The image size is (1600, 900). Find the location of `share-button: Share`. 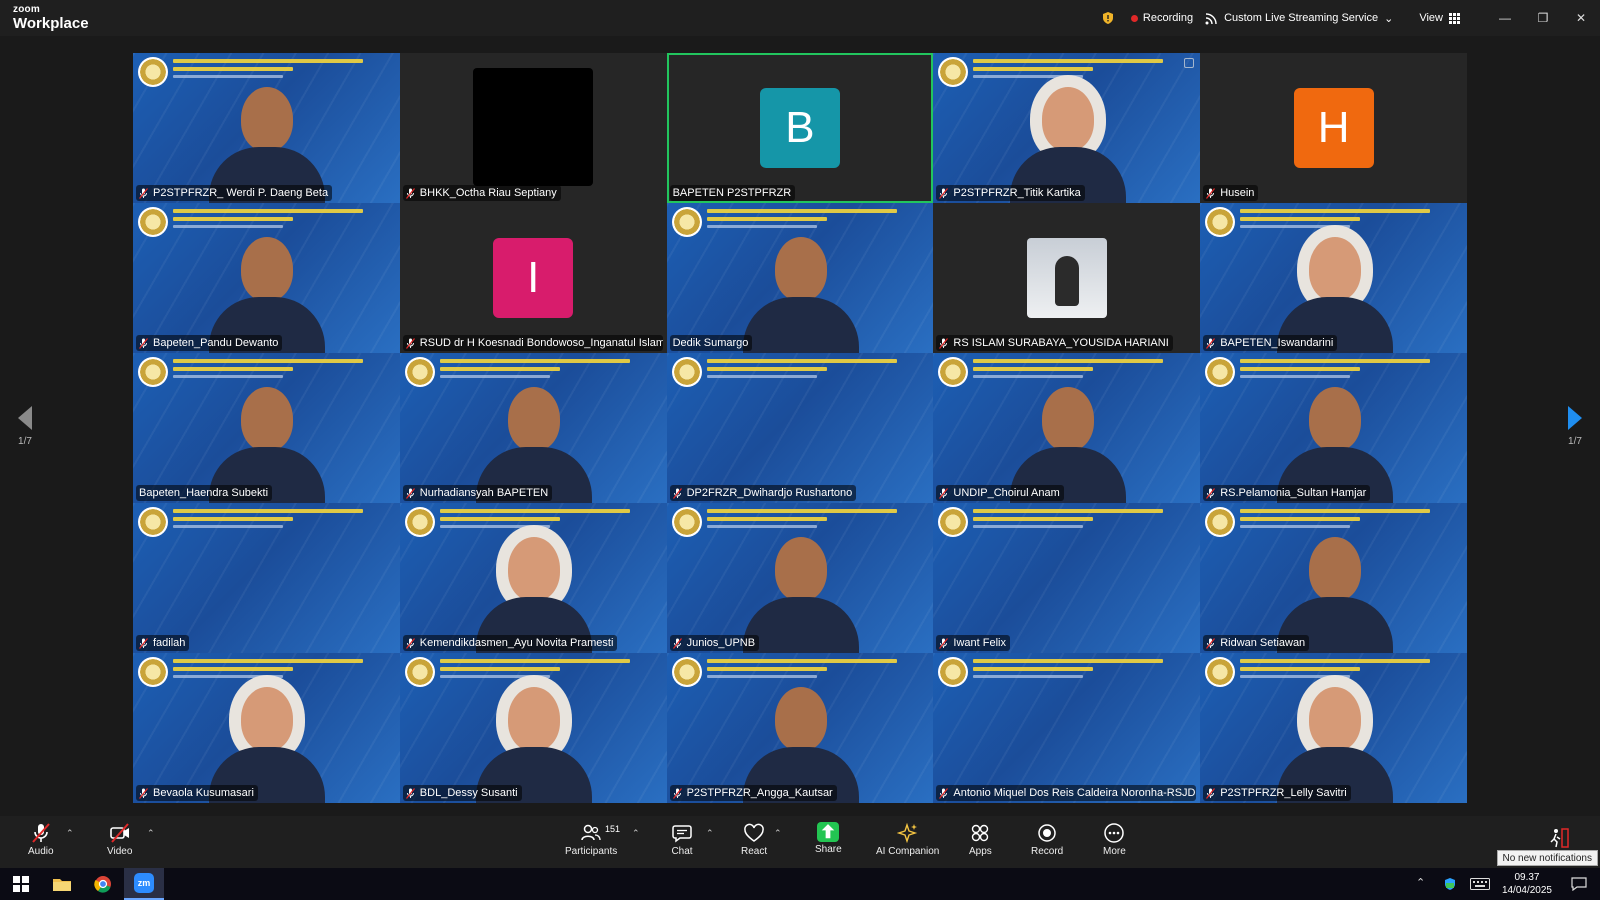

share-button: Share is located at coordinates (828, 843).